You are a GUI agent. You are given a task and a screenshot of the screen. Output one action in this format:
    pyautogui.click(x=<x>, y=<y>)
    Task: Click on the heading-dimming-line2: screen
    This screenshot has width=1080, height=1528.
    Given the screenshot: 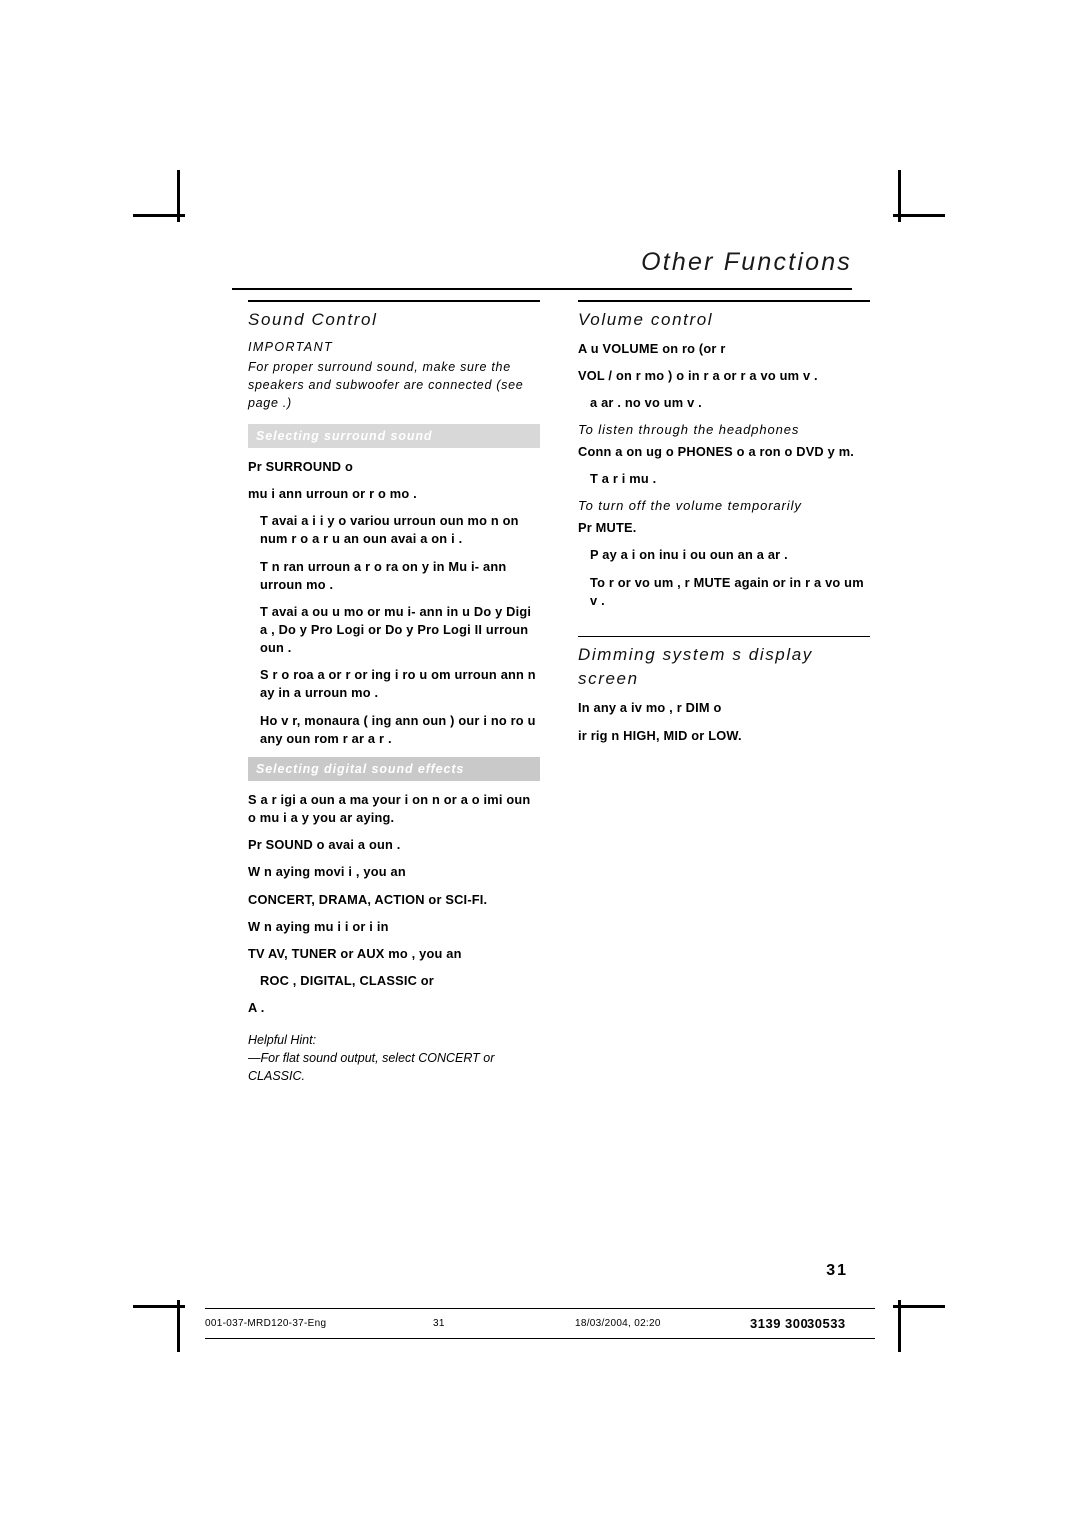 What is the action you would take?
    pyautogui.click(x=608, y=679)
    